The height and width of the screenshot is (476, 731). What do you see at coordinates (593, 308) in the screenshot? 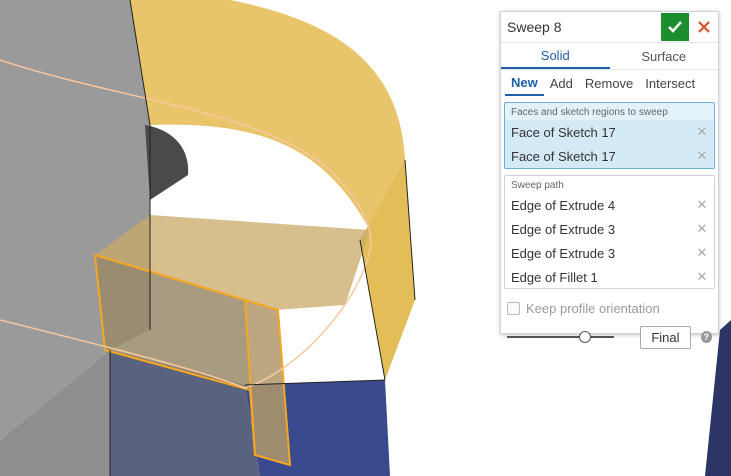
I see `keep-orientation-label: Keep profile orientation` at bounding box center [593, 308].